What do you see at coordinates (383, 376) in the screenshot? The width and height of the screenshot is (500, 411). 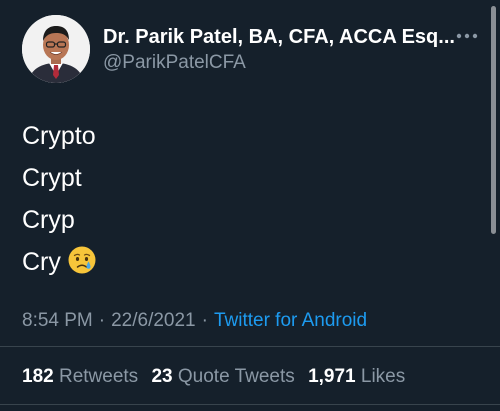 I see `likes-label: Likes` at bounding box center [383, 376].